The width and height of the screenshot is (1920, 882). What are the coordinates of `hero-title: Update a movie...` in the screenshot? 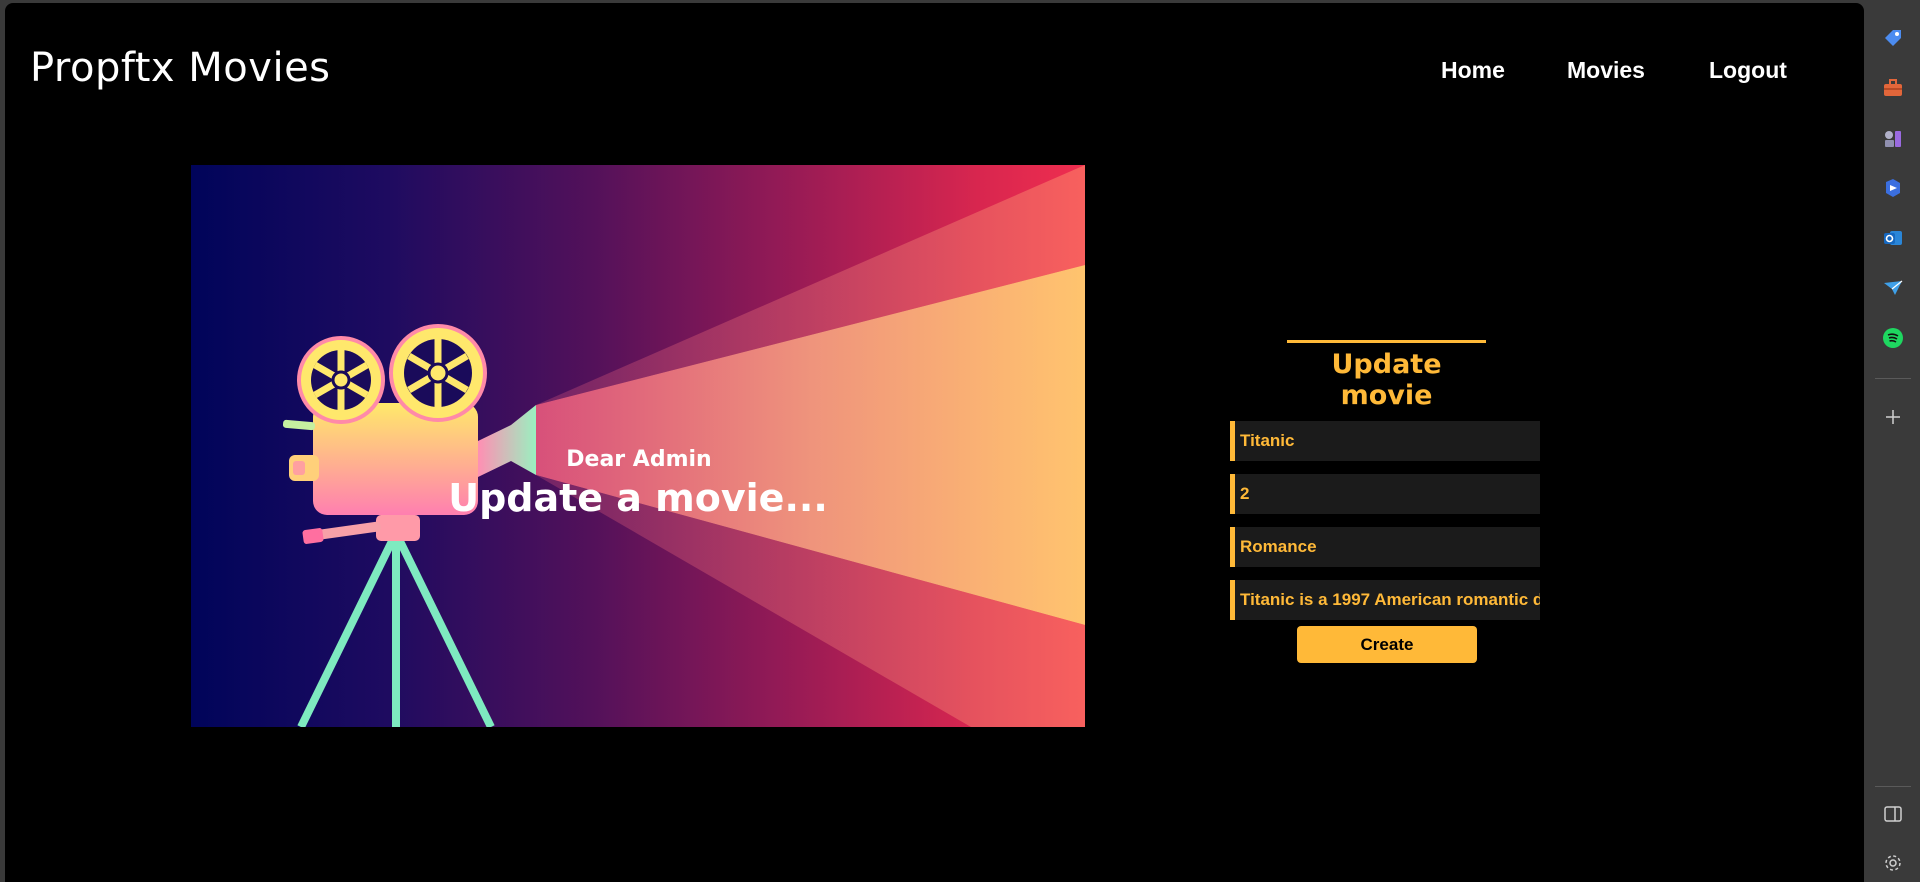 It's located at (638, 498).